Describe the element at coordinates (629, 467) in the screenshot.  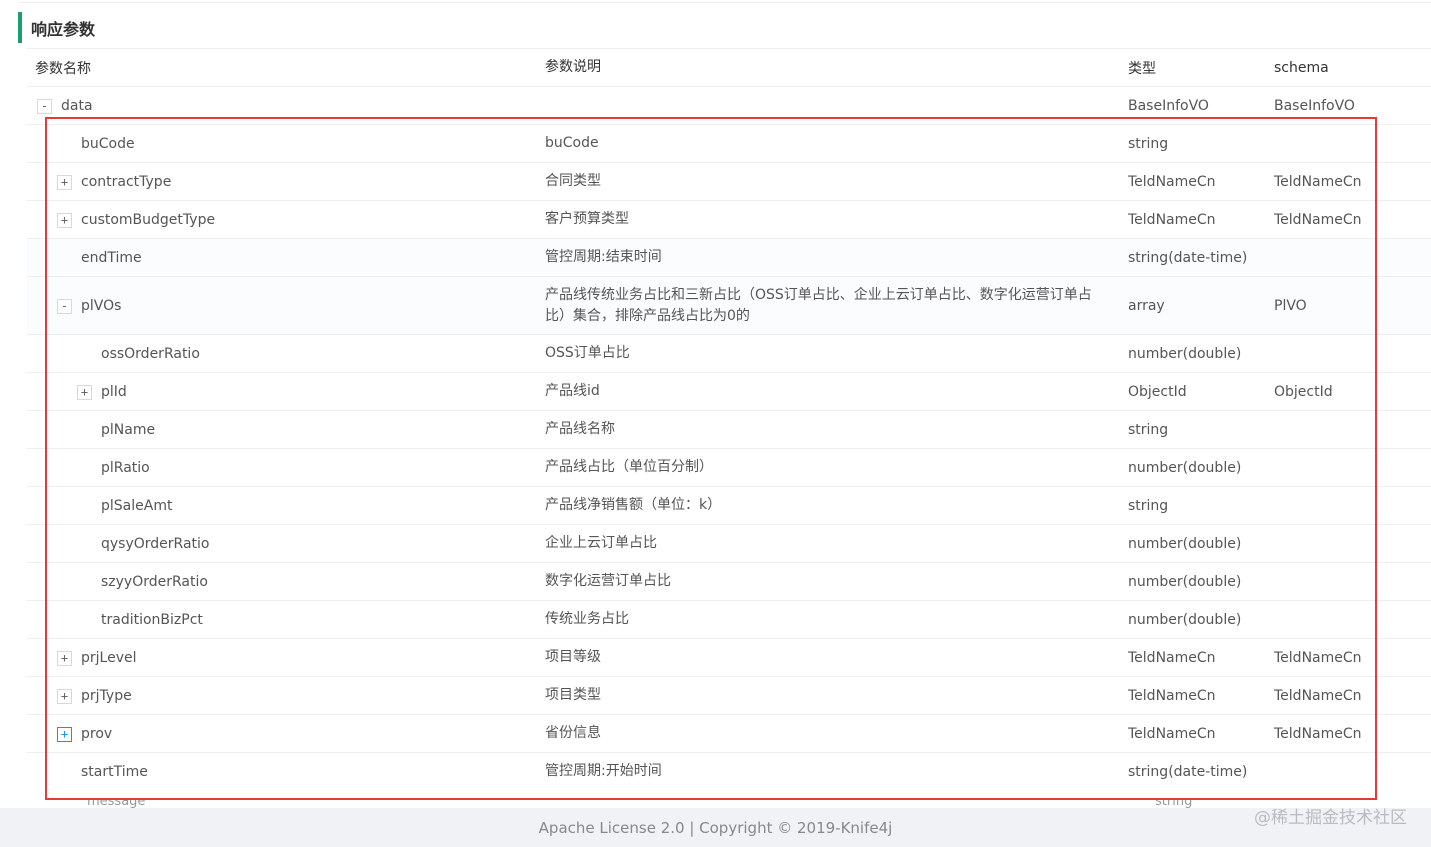
I see `row-desc: 产品线占比（单位百分制）` at that location.